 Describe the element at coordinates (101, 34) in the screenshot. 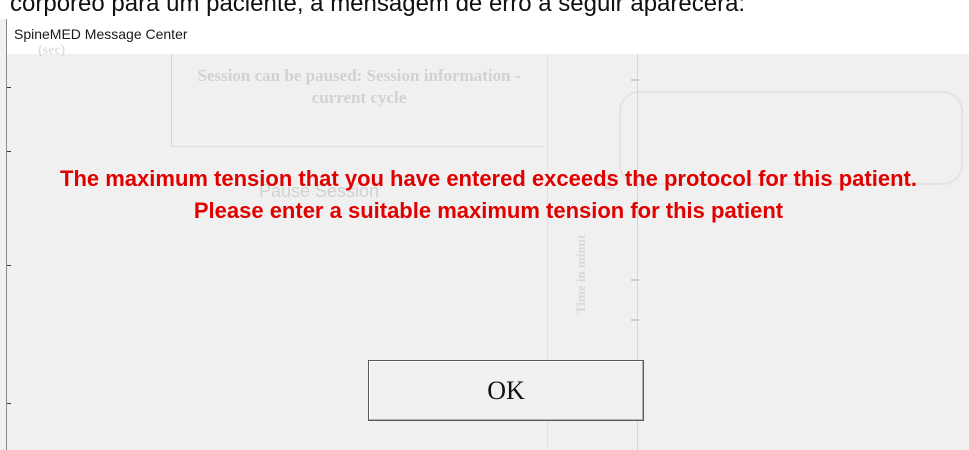

I see `dialog-title: SpineMED Message Center` at that location.